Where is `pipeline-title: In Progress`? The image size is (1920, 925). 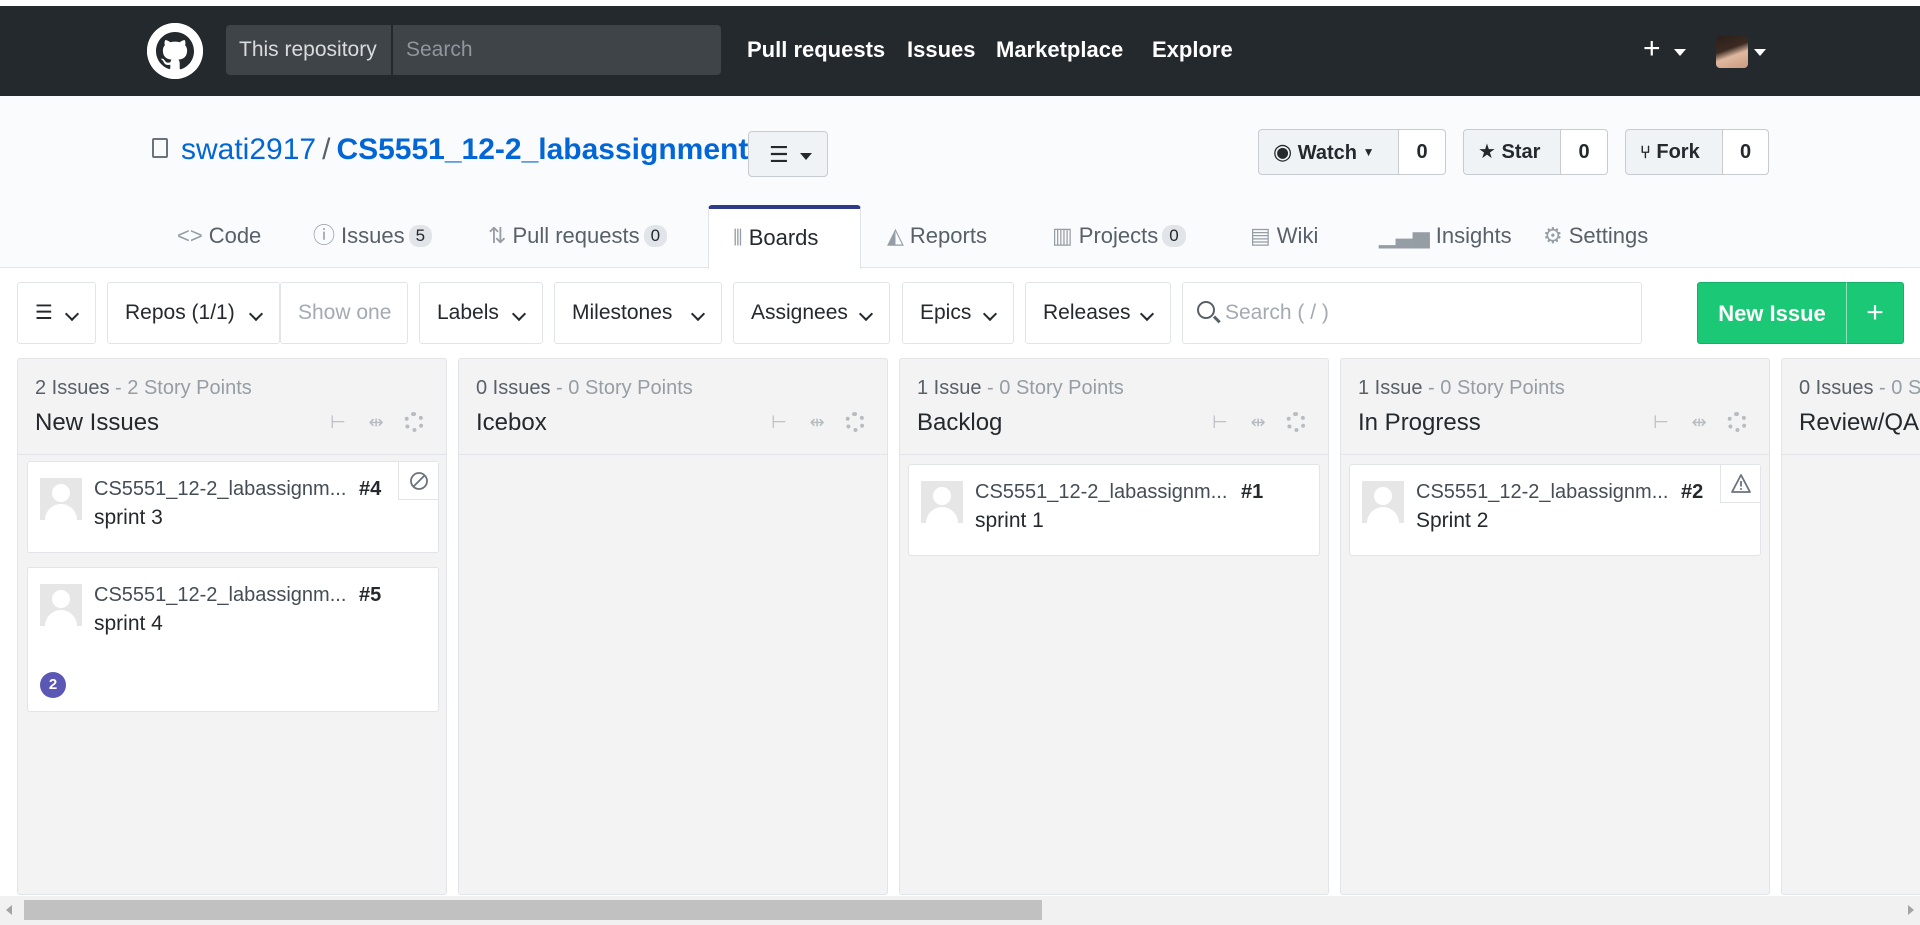 pipeline-title: In Progress is located at coordinates (1419, 422).